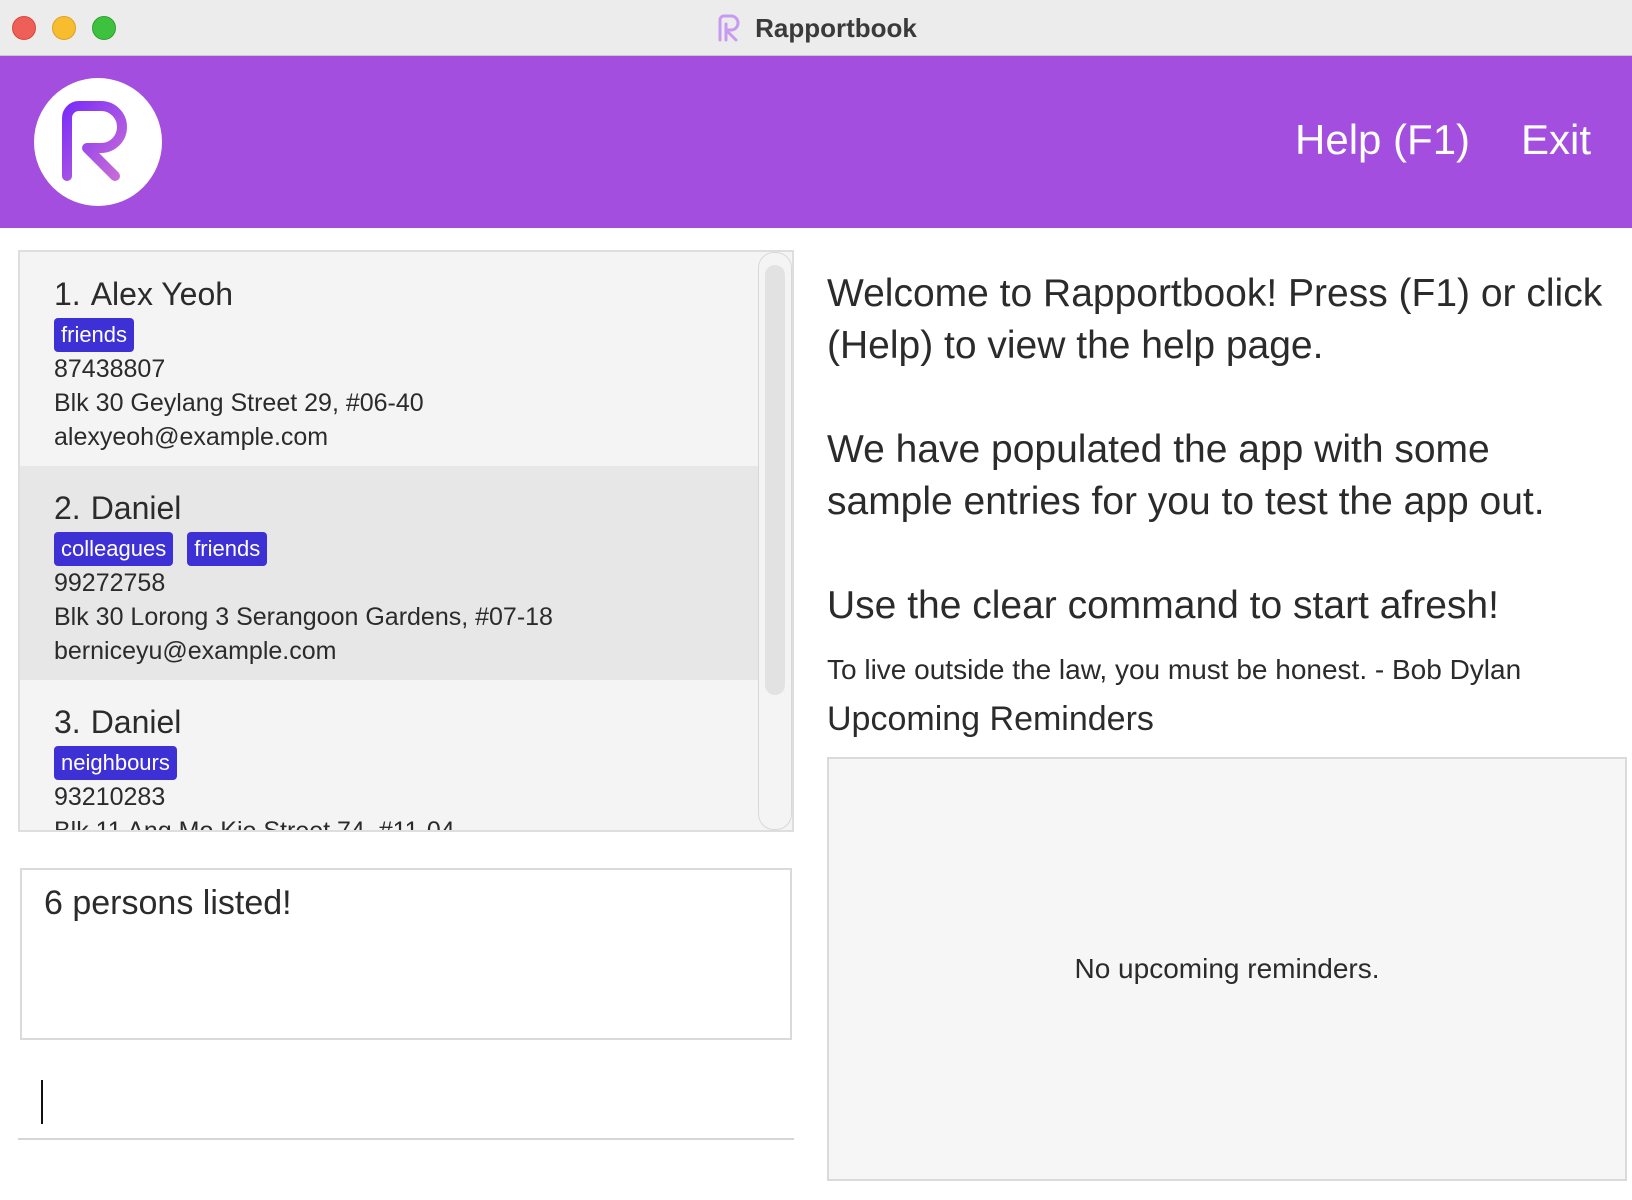  What do you see at coordinates (110, 583) in the screenshot?
I see `person-phone: 99272758` at bounding box center [110, 583].